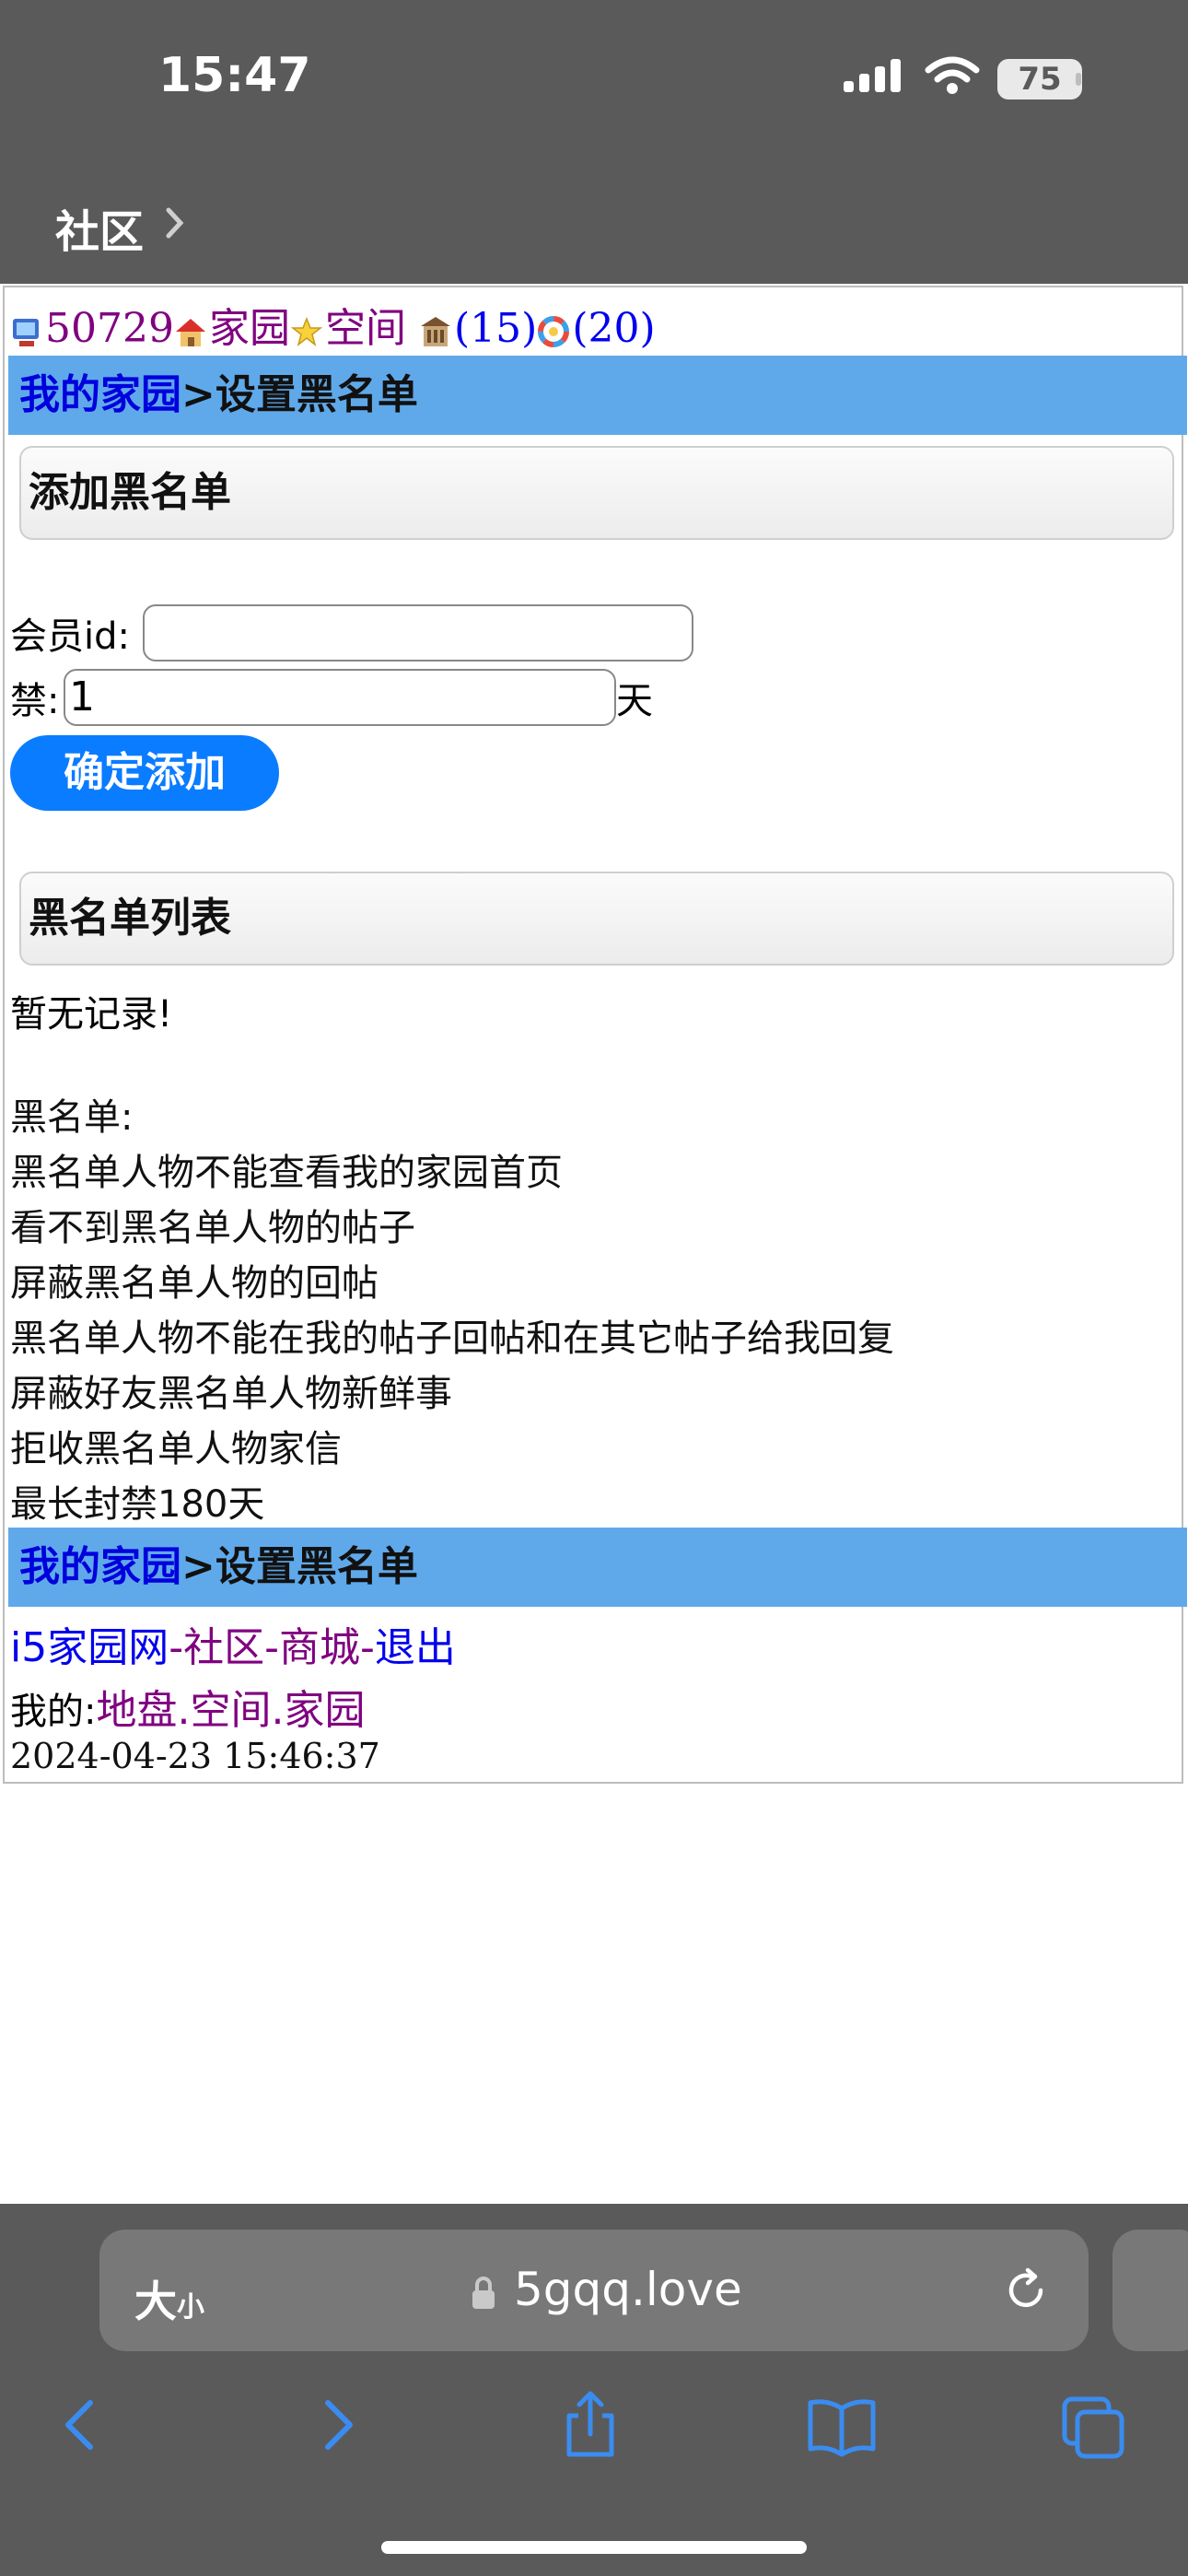 This screenshot has height=2576, width=1188. I want to click on count-link-1: (15), so click(496, 328).